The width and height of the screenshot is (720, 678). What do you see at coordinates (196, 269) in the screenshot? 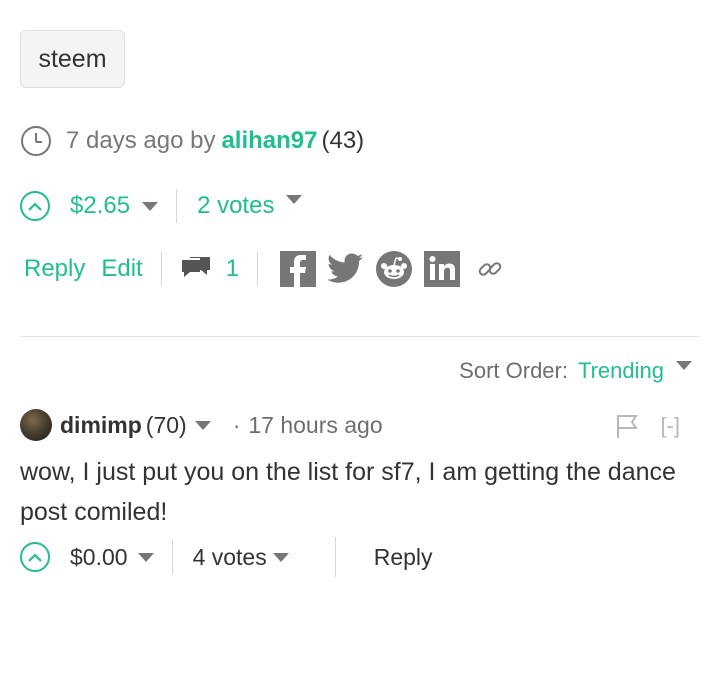
I see `comments-icon` at bounding box center [196, 269].